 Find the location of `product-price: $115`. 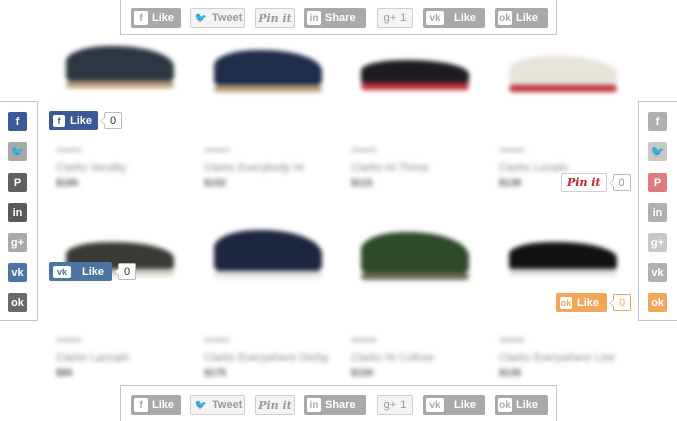

product-price: $115 is located at coordinates (362, 183).